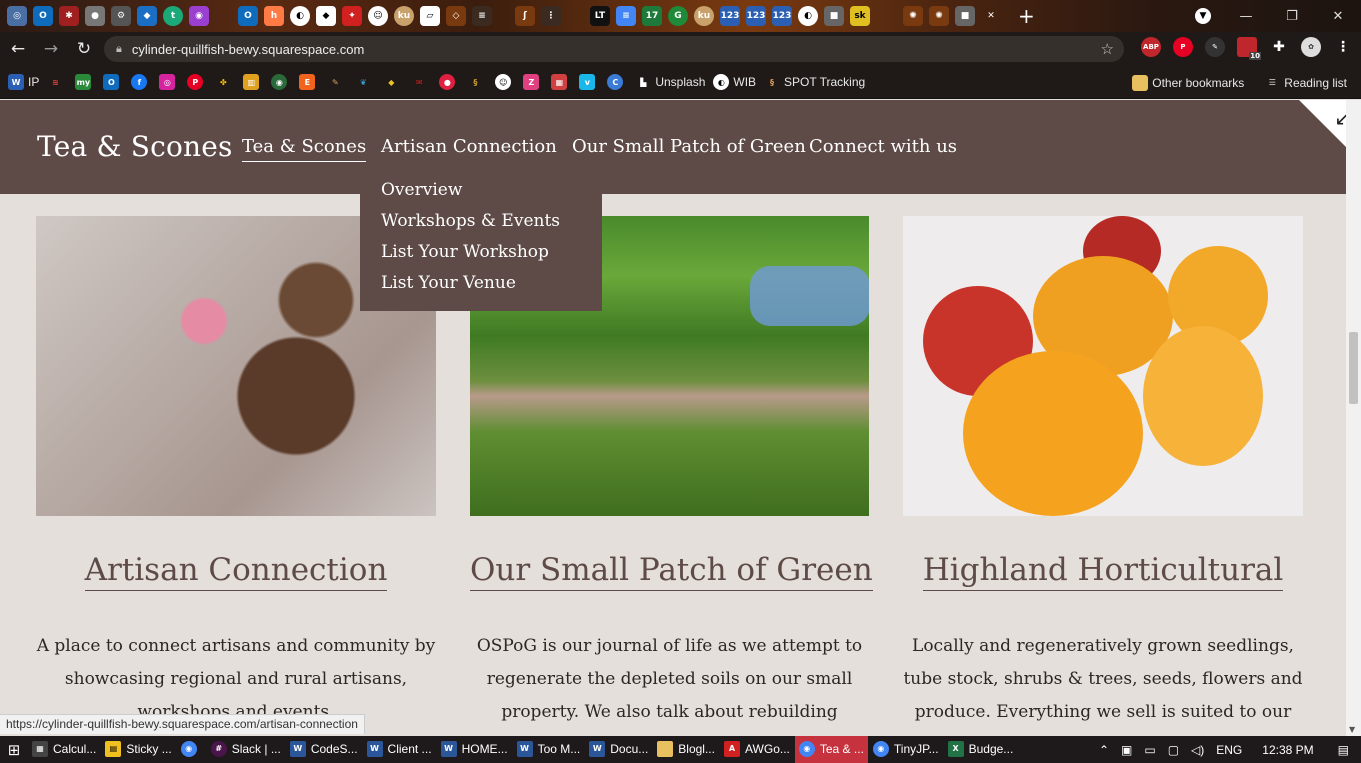  I want to click on bookmark-facebook: f, so click(141, 82).